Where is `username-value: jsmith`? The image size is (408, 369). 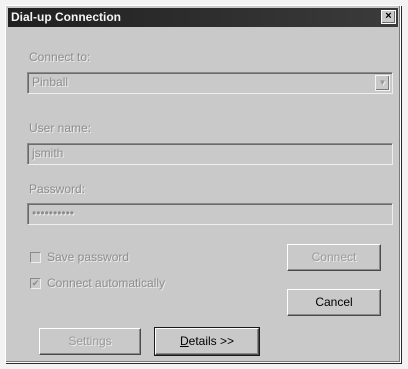 username-value: jsmith is located at coordinates (48, 153).